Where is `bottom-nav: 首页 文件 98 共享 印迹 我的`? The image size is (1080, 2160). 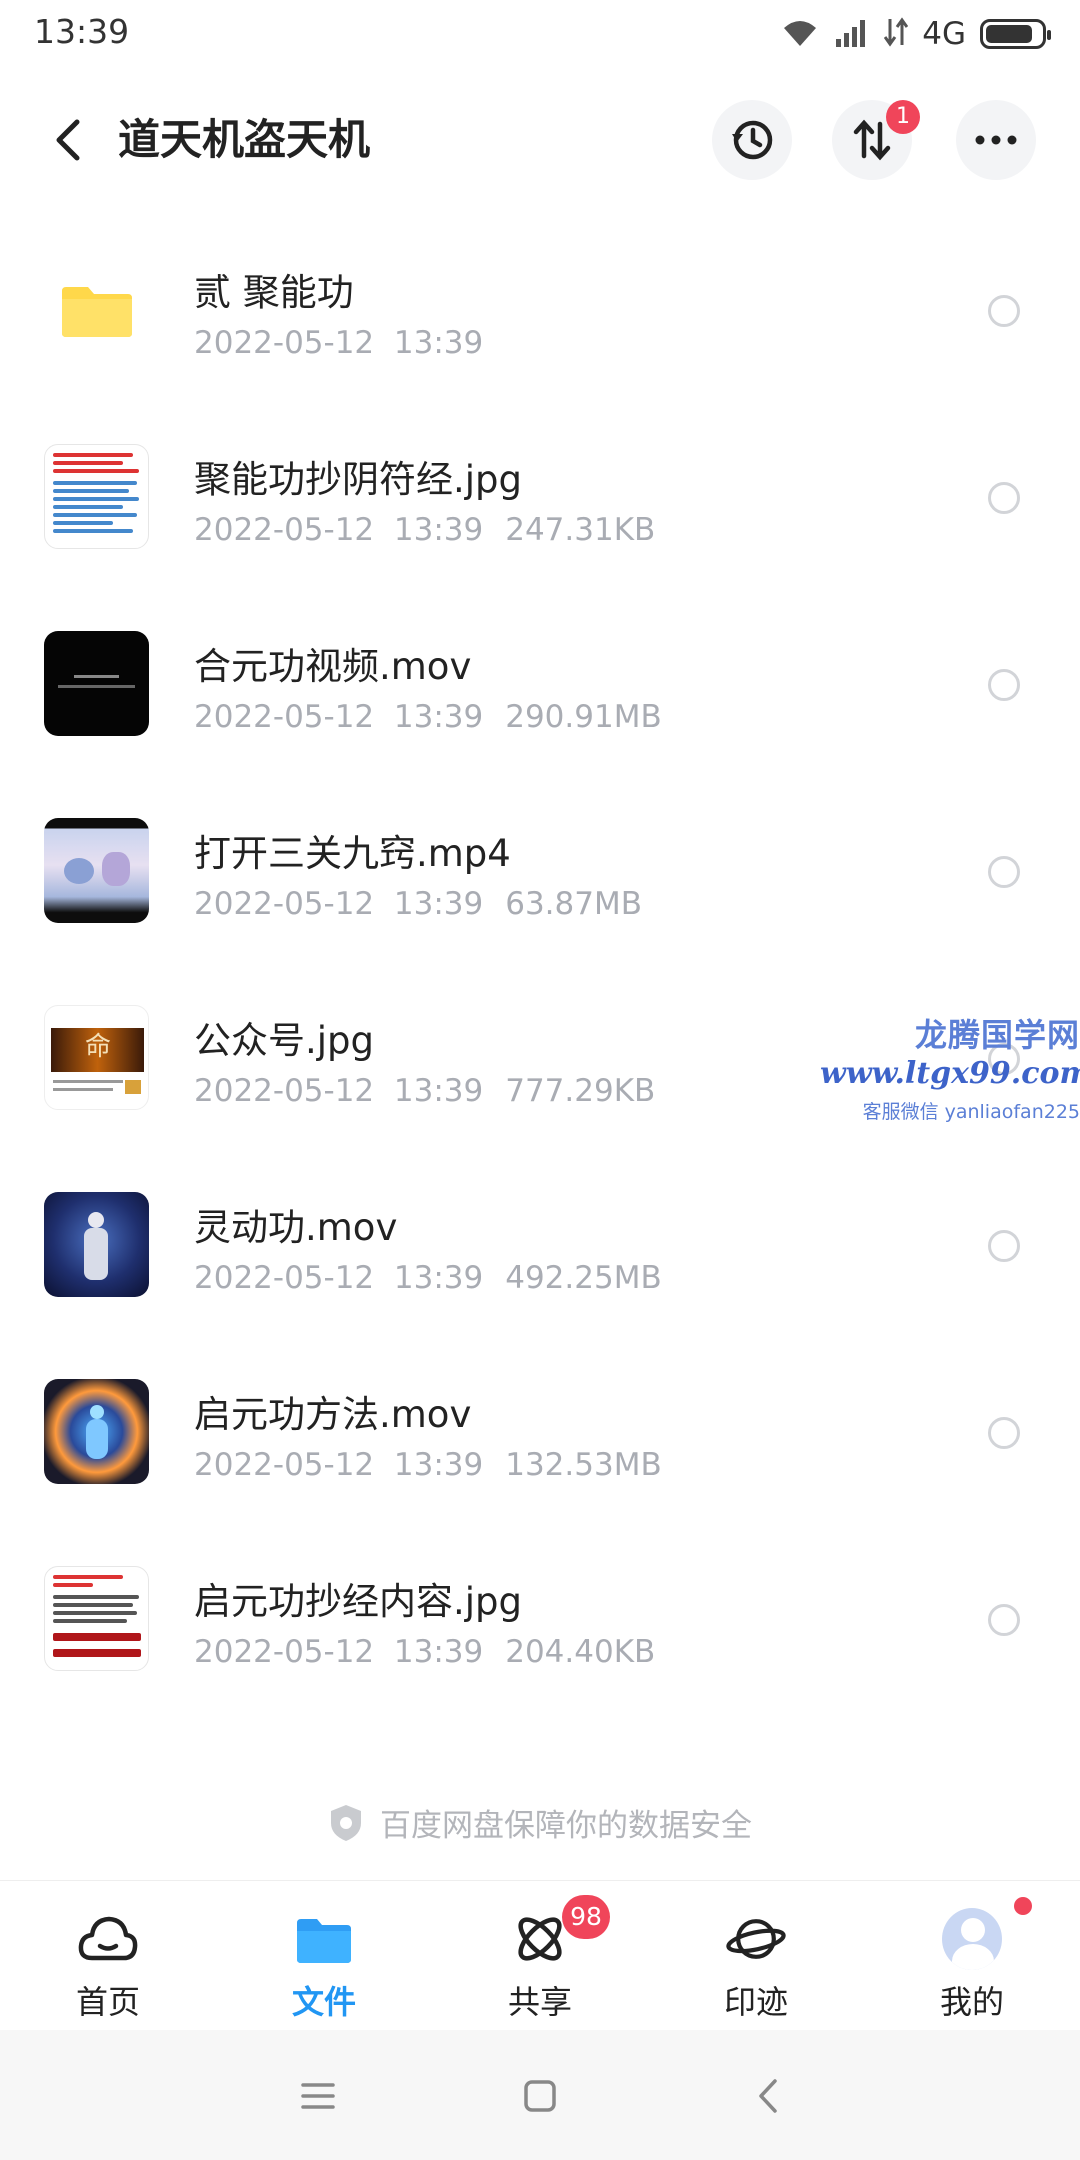 bottom-nav: 首页 文件 98 共享 印迹 我的 is located at coordinates (540, 1955).